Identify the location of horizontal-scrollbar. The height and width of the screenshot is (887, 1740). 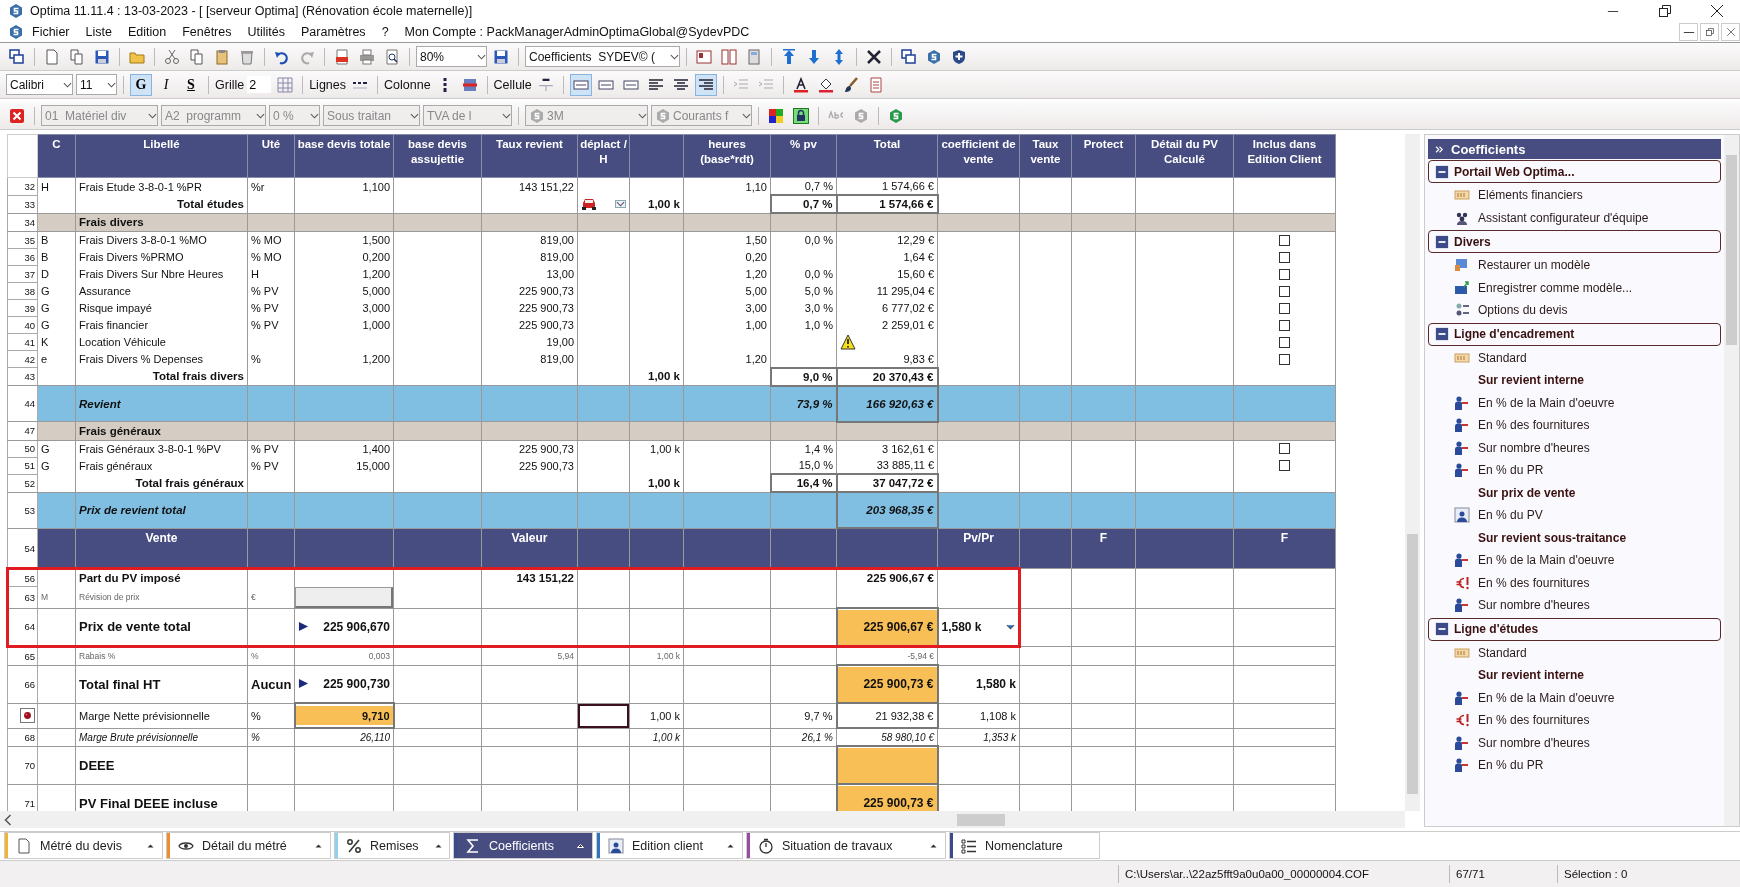
(702, 819).